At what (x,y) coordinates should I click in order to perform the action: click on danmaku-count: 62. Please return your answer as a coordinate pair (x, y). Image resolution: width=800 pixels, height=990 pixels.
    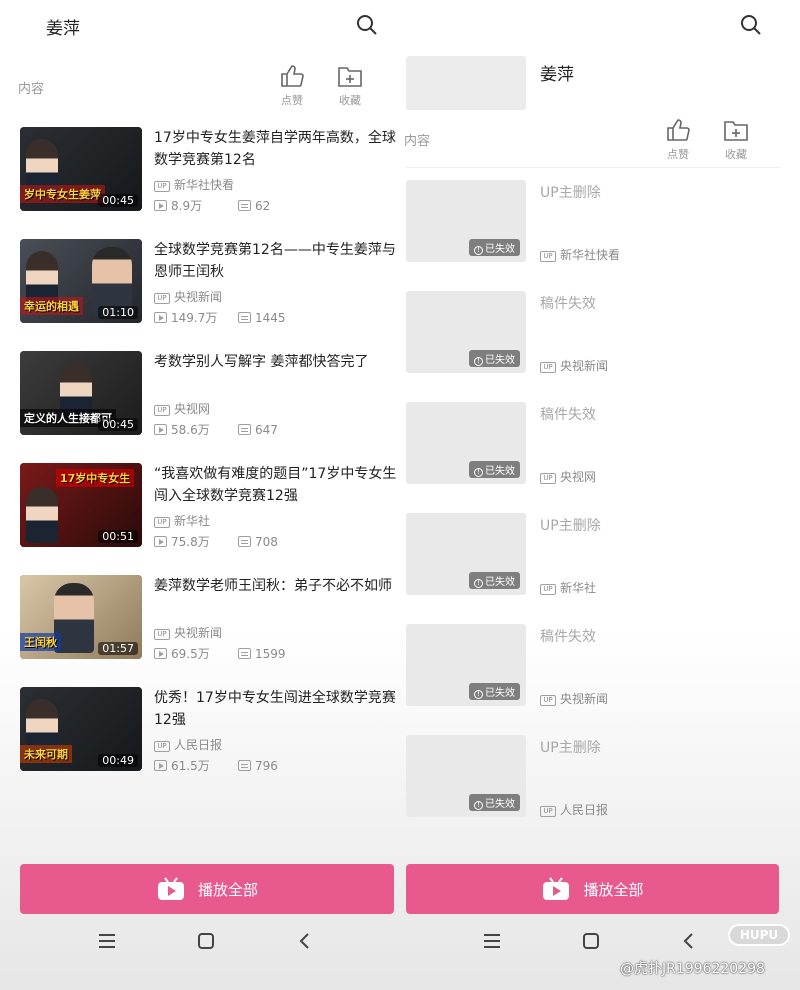
    Looking at the image, I should click on (263, 206).